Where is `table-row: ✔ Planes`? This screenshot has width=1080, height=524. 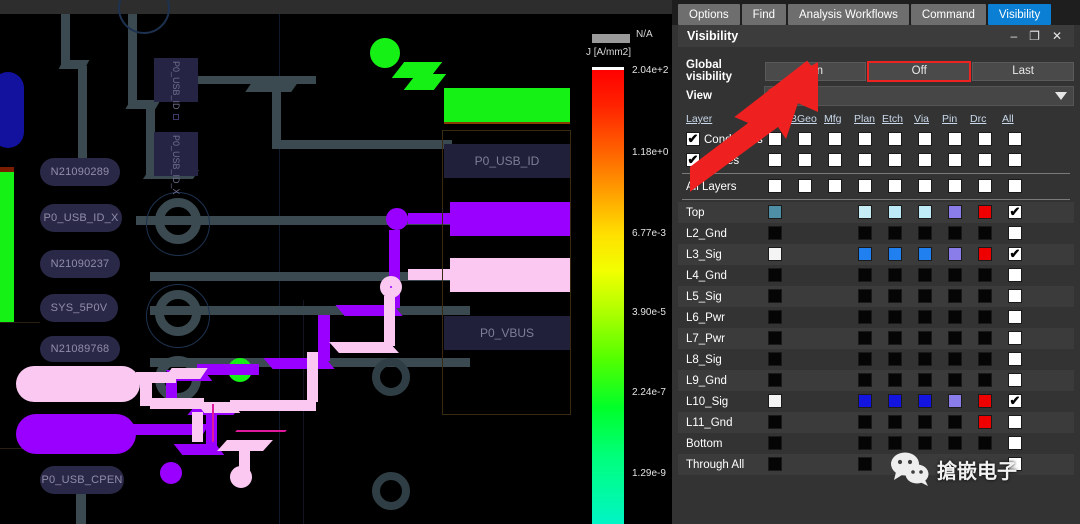
table-row: ✔ Planes is located at coordinates (876, 160).